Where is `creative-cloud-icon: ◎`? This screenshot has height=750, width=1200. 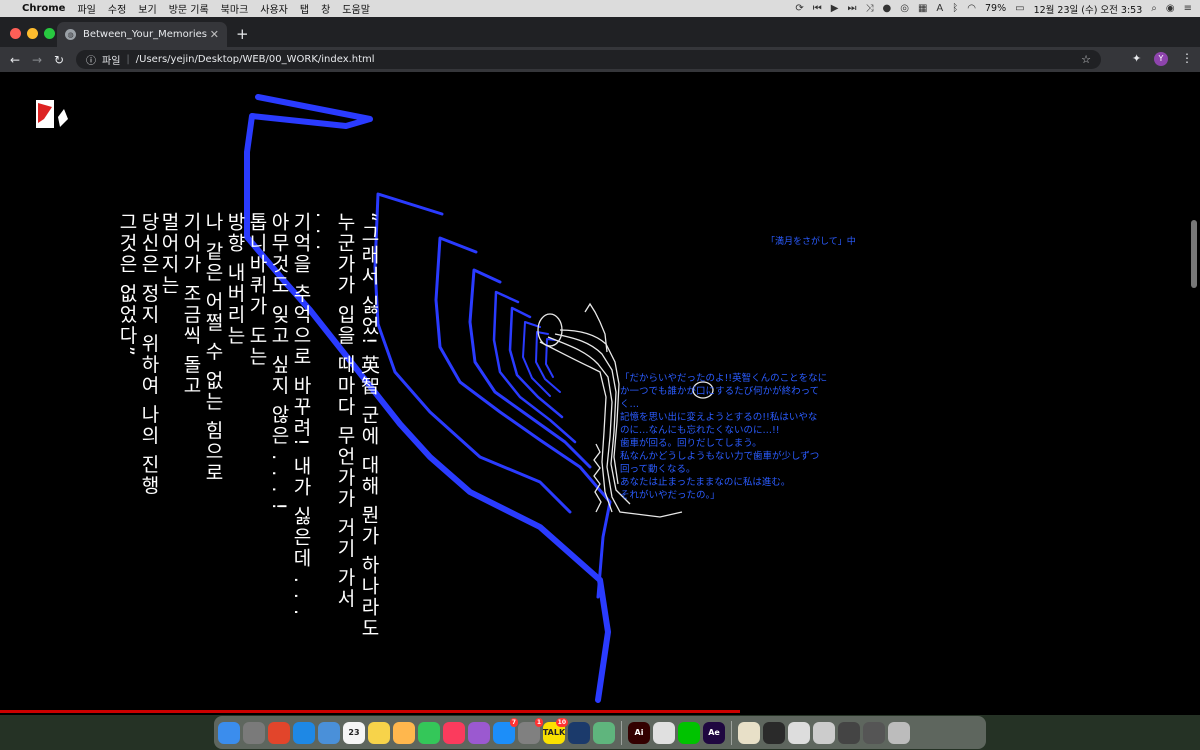
creative-cloud-icon: ◎ is located at coordinates (904, 8).